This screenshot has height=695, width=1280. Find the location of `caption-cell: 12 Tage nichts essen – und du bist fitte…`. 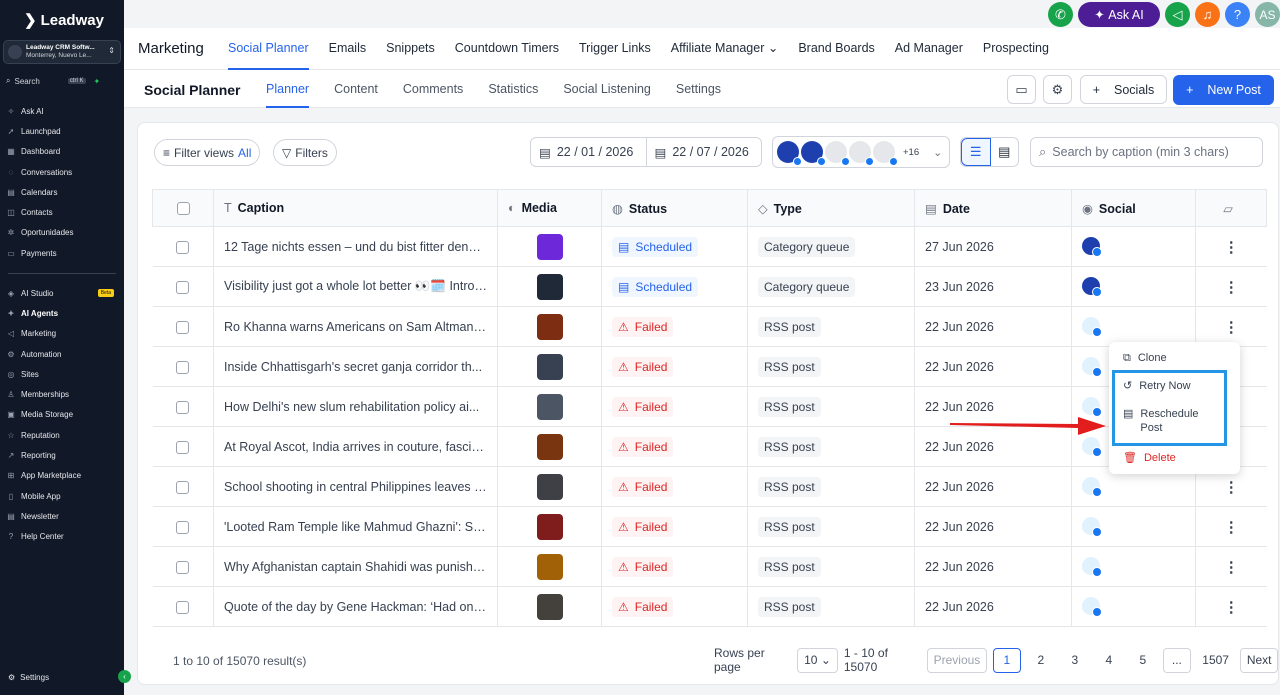

caption-cell: 12 Tage nichts essen – und du bist fitte… is located at coordinates (355, 246).